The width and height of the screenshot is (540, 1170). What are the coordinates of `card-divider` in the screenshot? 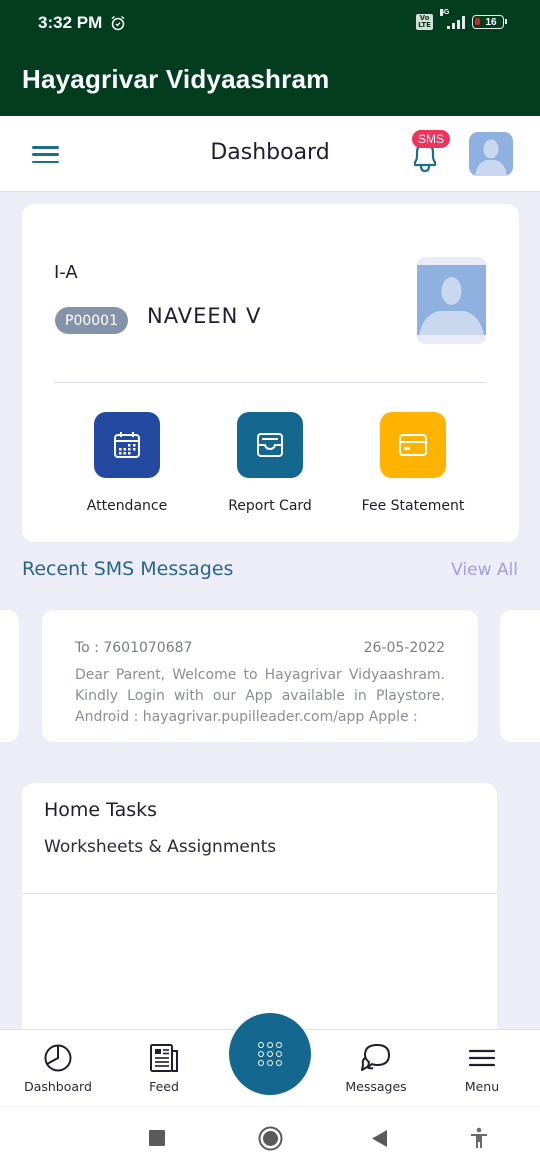 It's located at (270, 382).